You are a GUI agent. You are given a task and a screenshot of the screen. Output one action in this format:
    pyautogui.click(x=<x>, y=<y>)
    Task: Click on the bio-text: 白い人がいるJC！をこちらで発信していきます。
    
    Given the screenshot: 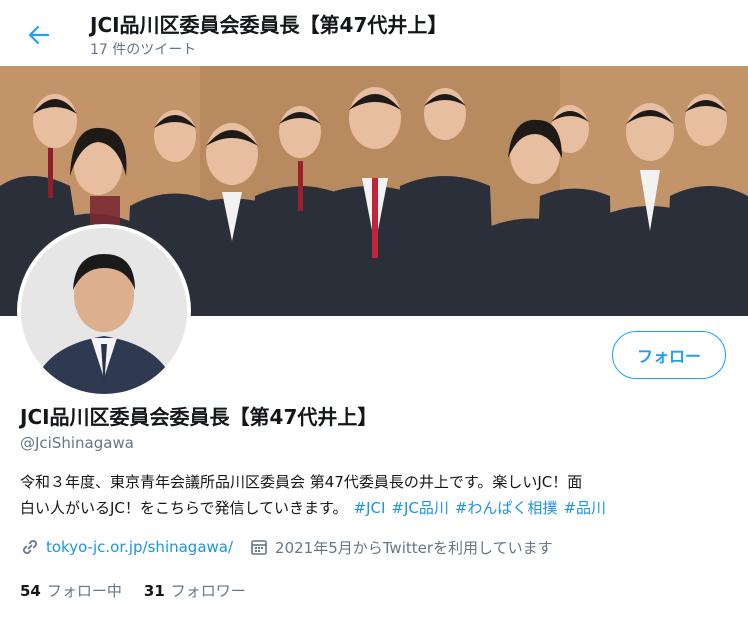 What is the action you would take?
    pyautogui.click(x=184, y=508)
    